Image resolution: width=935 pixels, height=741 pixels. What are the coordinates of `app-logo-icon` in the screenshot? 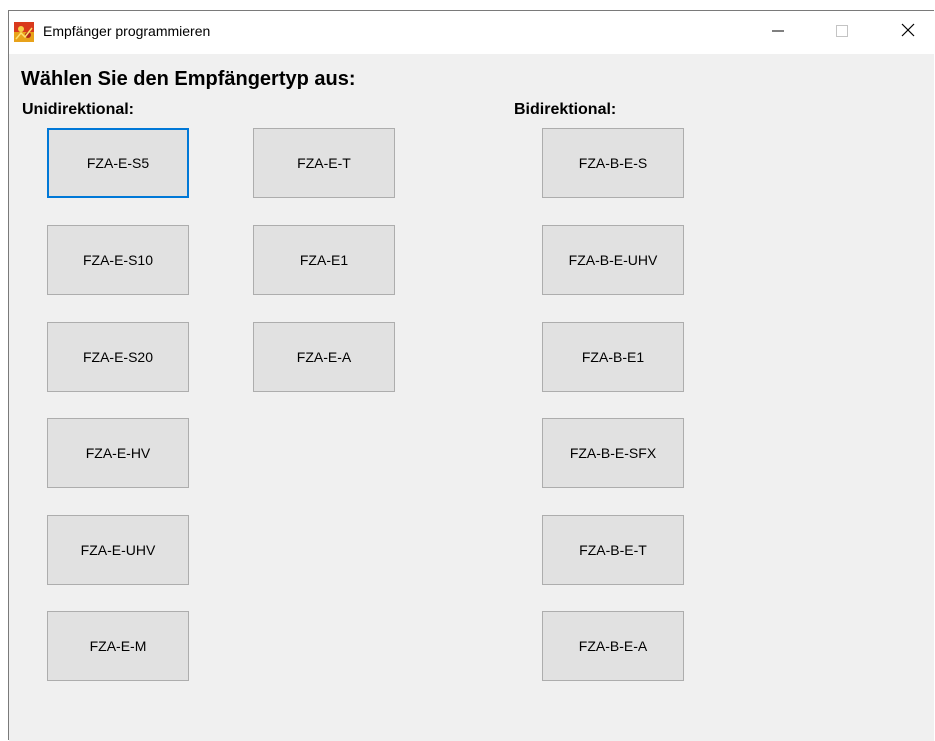 It's located at (24, 32).